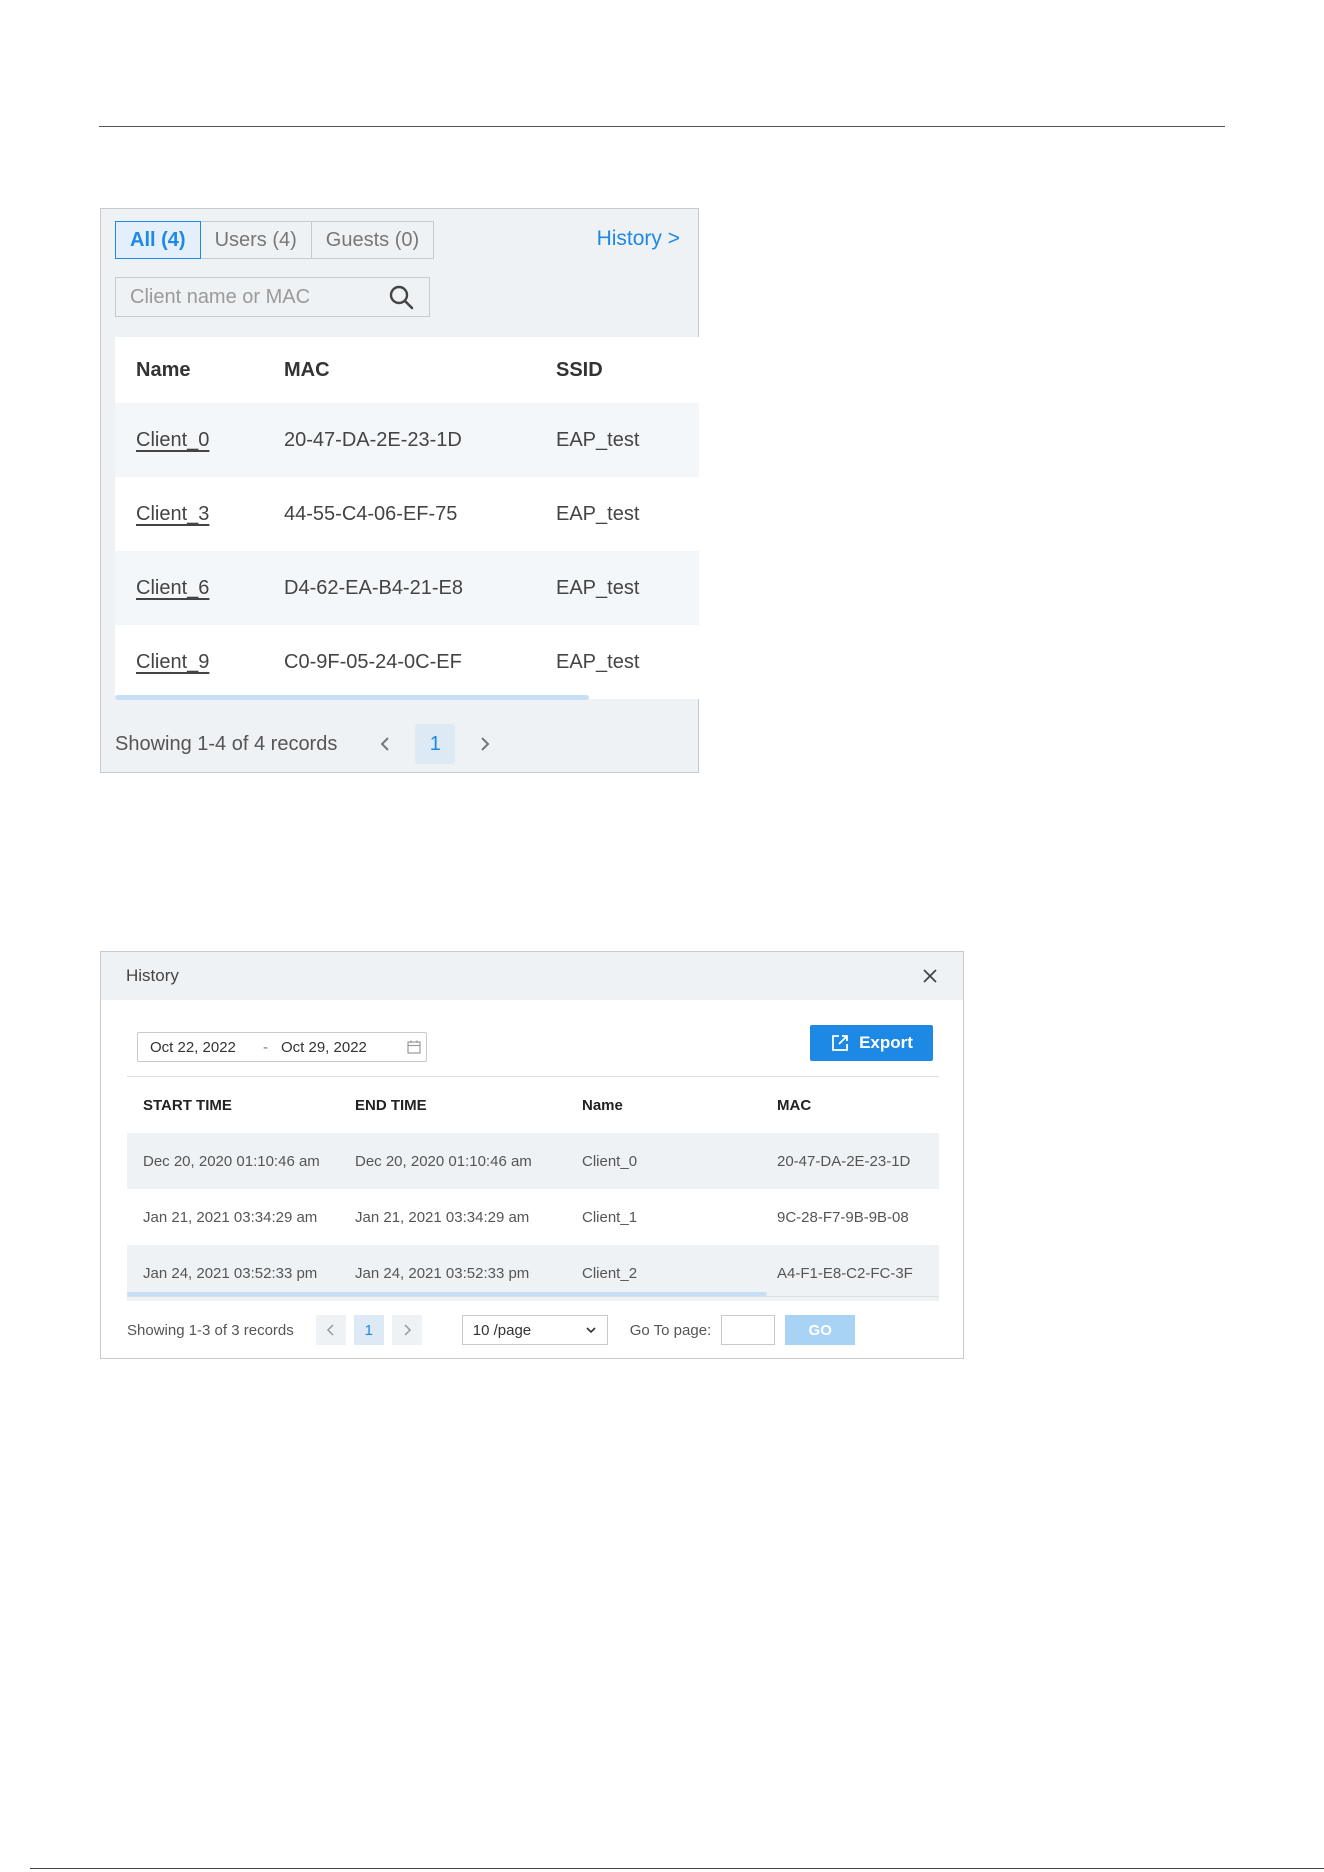  What do you see at coordinates (930, 976) in the screenshot?
I see `close-icon` at bounding box center [930, 976].